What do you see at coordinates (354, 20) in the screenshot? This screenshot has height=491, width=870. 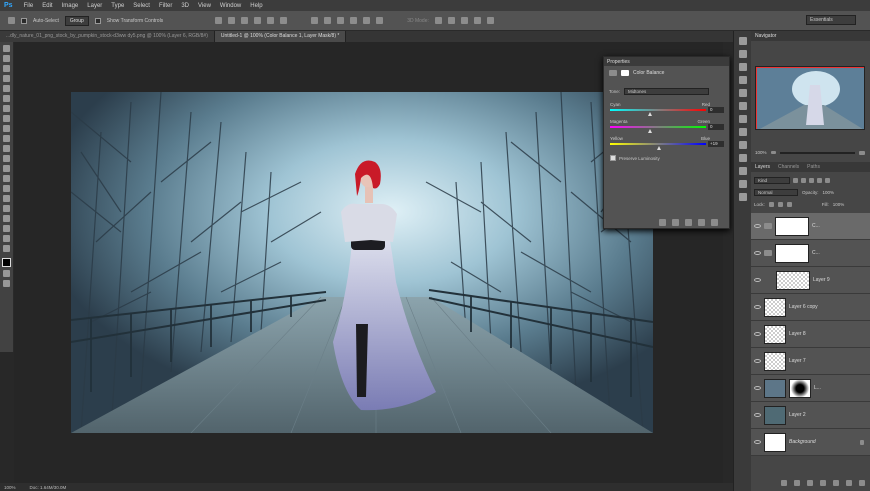 I see `distribute-left-icon` at bounding box center [354, 20].